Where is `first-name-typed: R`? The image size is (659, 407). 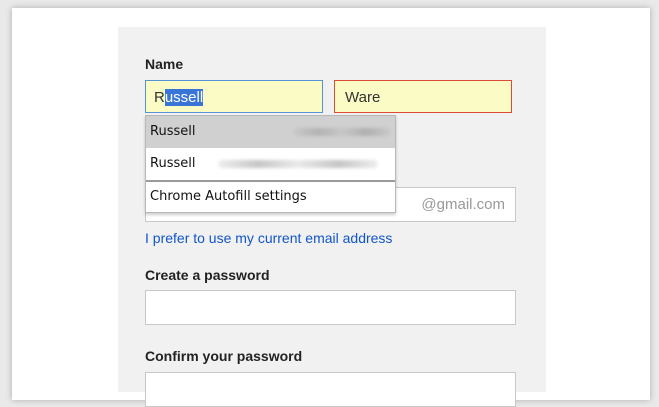 first-name-typed: R is located at coordinates (159, 97).